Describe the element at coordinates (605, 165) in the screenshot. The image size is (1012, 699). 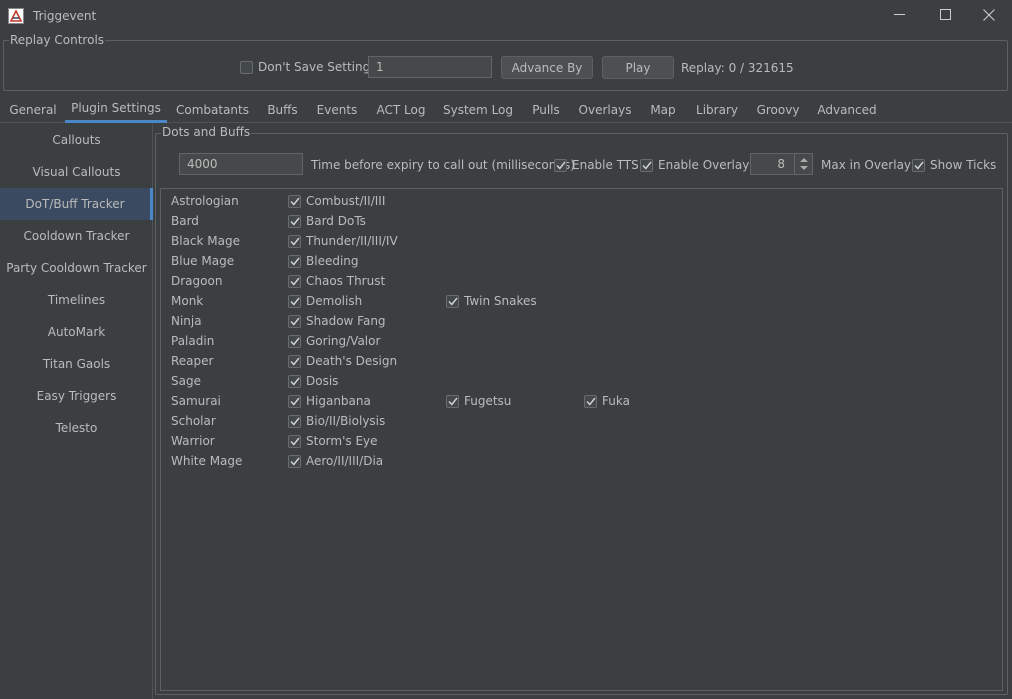
I see `enable-tts-label: Enable TTS` at that location.